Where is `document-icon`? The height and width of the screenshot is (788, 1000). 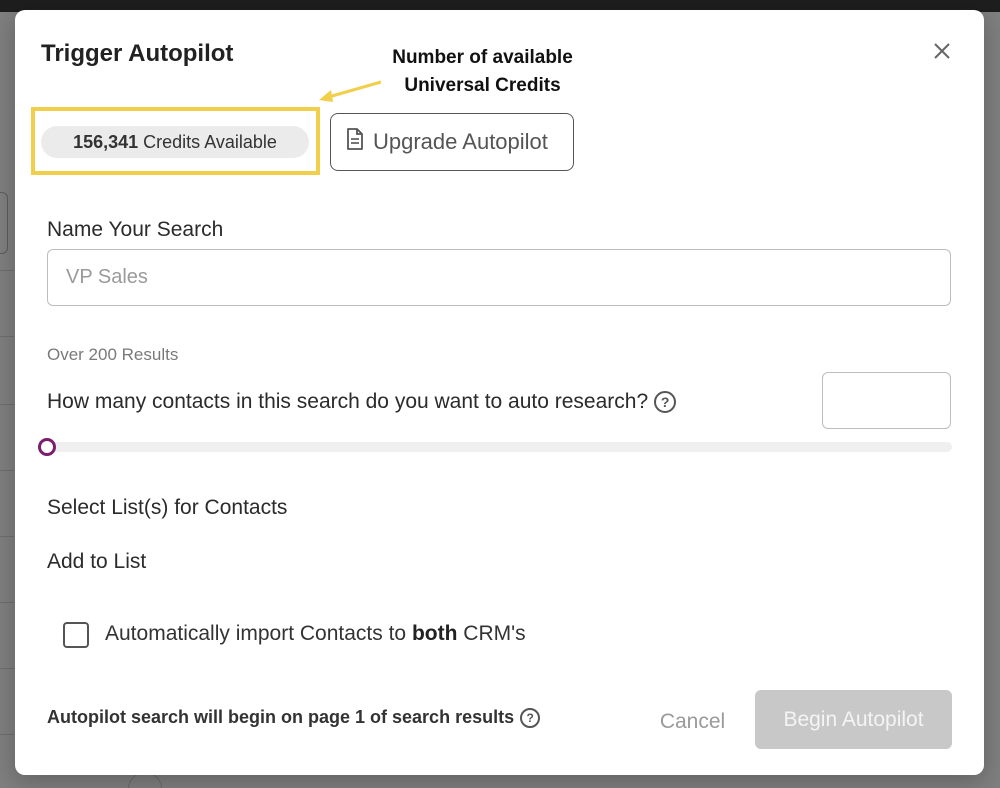
document-icon is located at coordinates (355, 142).